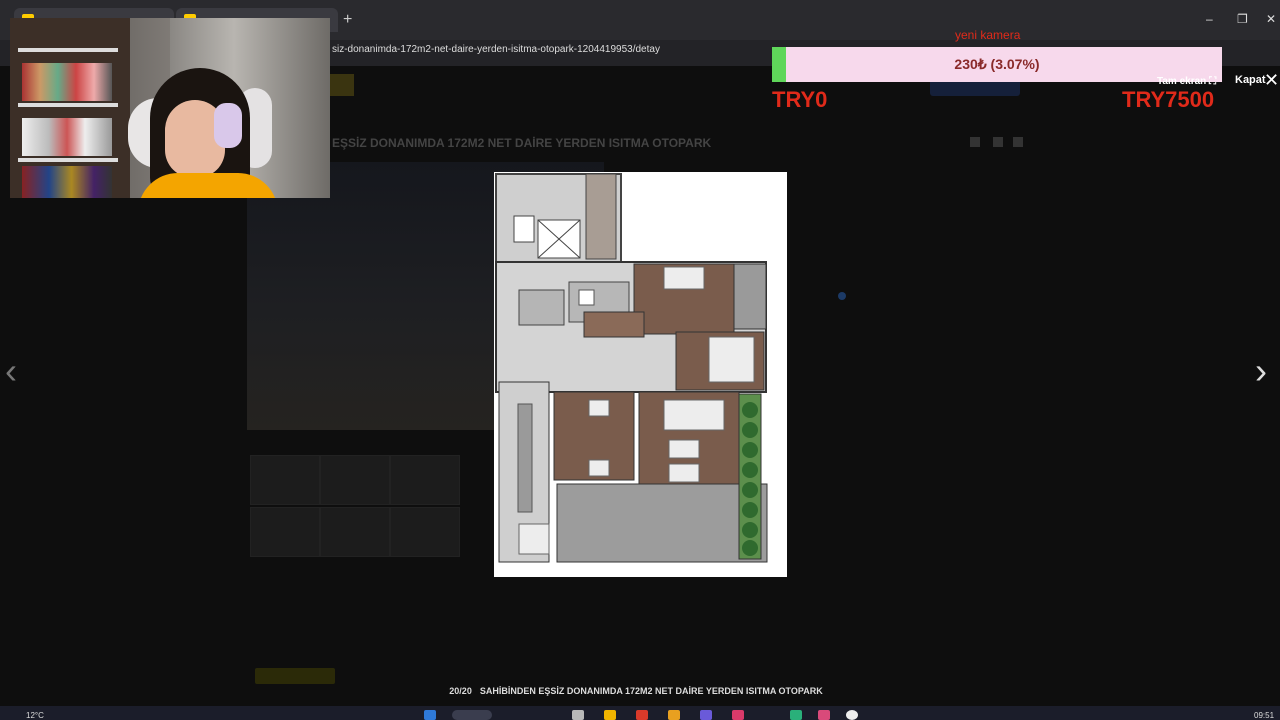 Image resolution: width=1280 pixels, height=720 pixels. I want to click on fullscreen-icon: ⛶, so click(1213, 81).